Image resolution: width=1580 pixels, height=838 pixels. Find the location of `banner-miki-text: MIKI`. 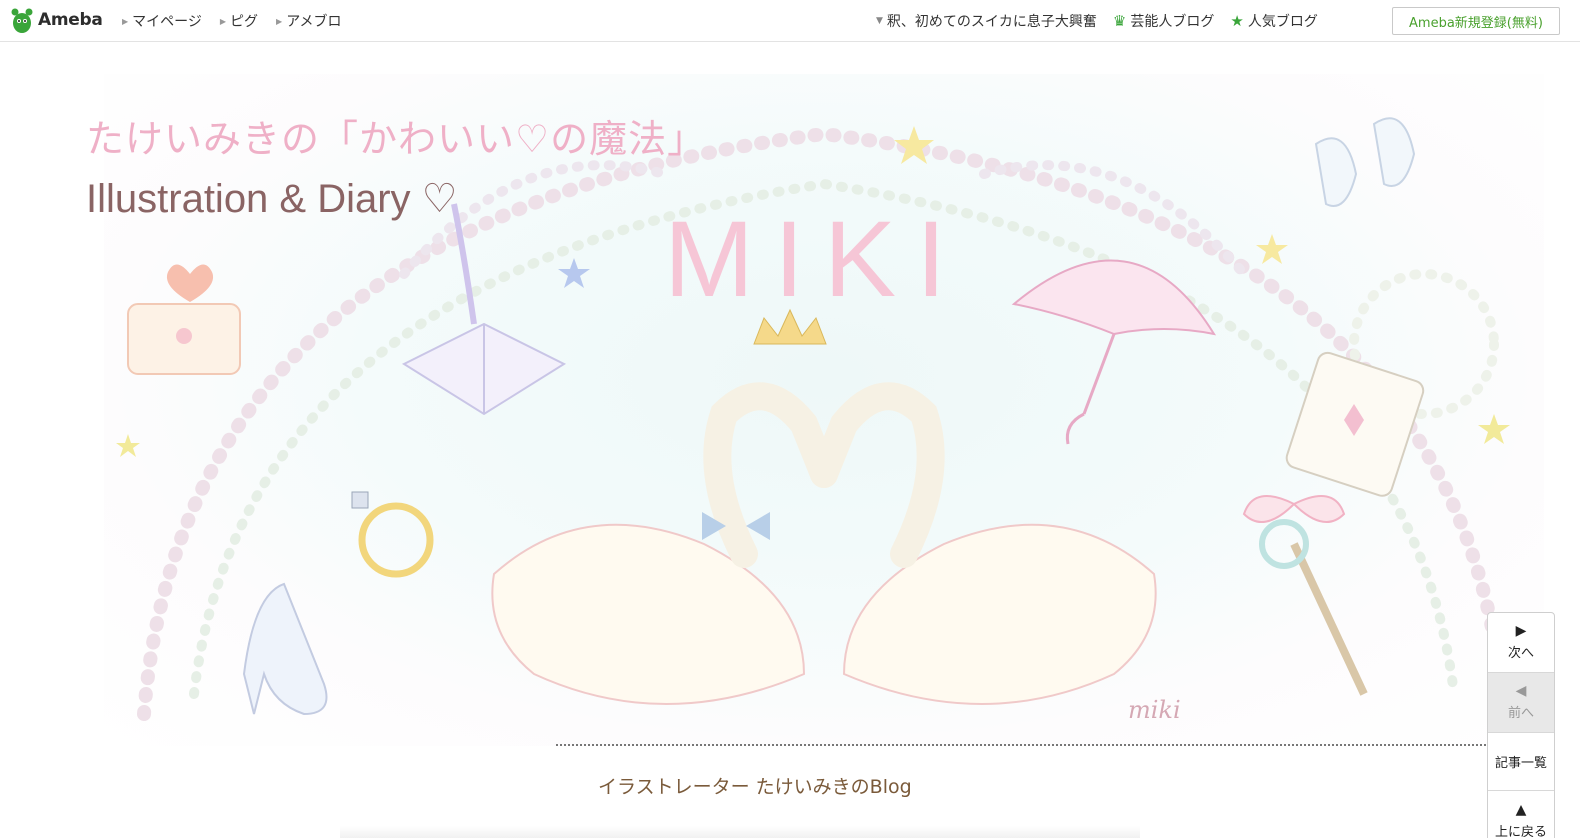

banner-miki-text: MIKI is located at coordinates (815, 258).